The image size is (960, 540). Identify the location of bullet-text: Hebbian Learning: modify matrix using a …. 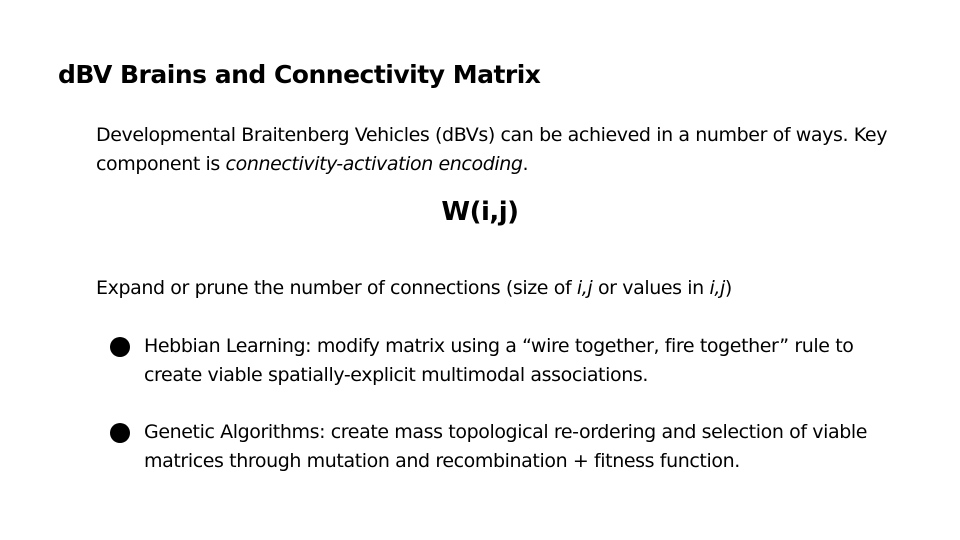
(499, 360).